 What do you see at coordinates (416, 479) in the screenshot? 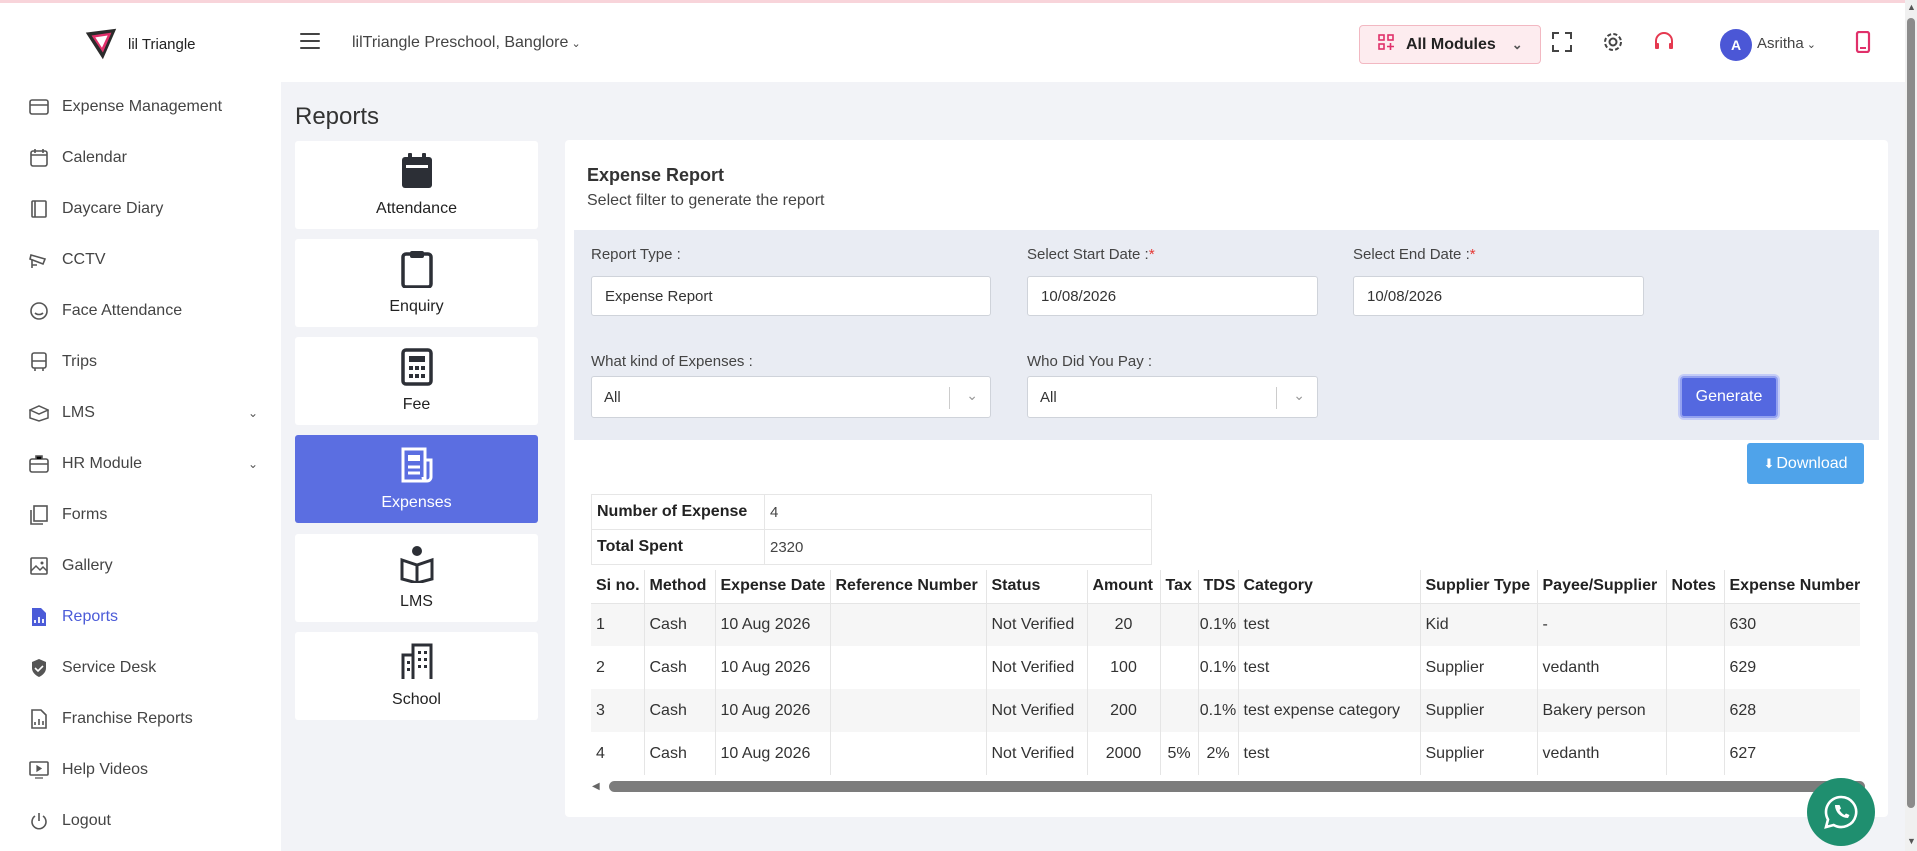
I see `category-expenses: Expenses` at bounding box center [416, 479].